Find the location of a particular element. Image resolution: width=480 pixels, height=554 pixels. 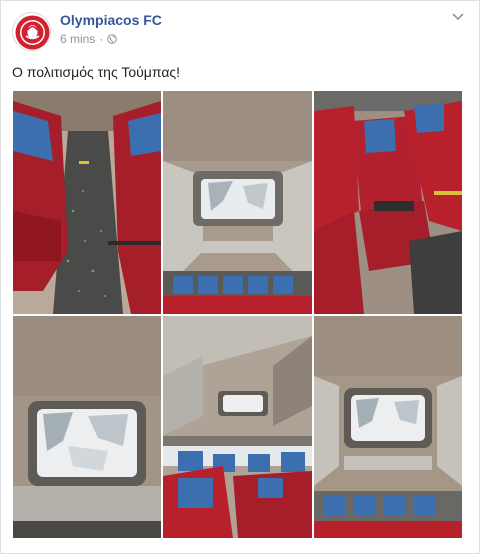

broken-roof-hatch-image is located at coordinates (237, 202).